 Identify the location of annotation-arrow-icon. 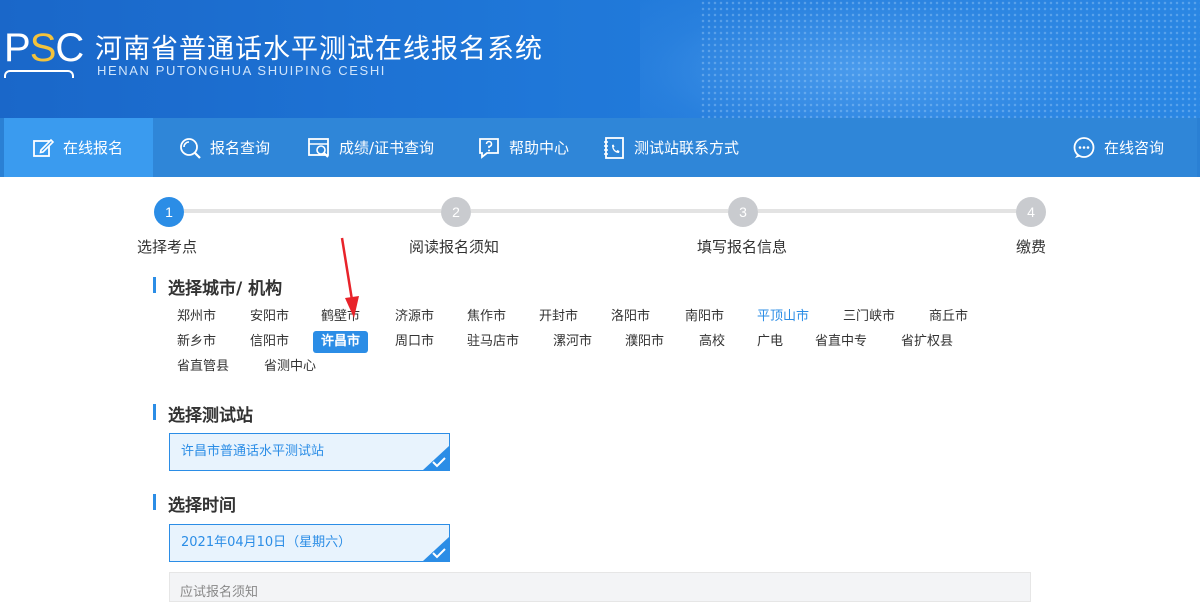
(349, 277).